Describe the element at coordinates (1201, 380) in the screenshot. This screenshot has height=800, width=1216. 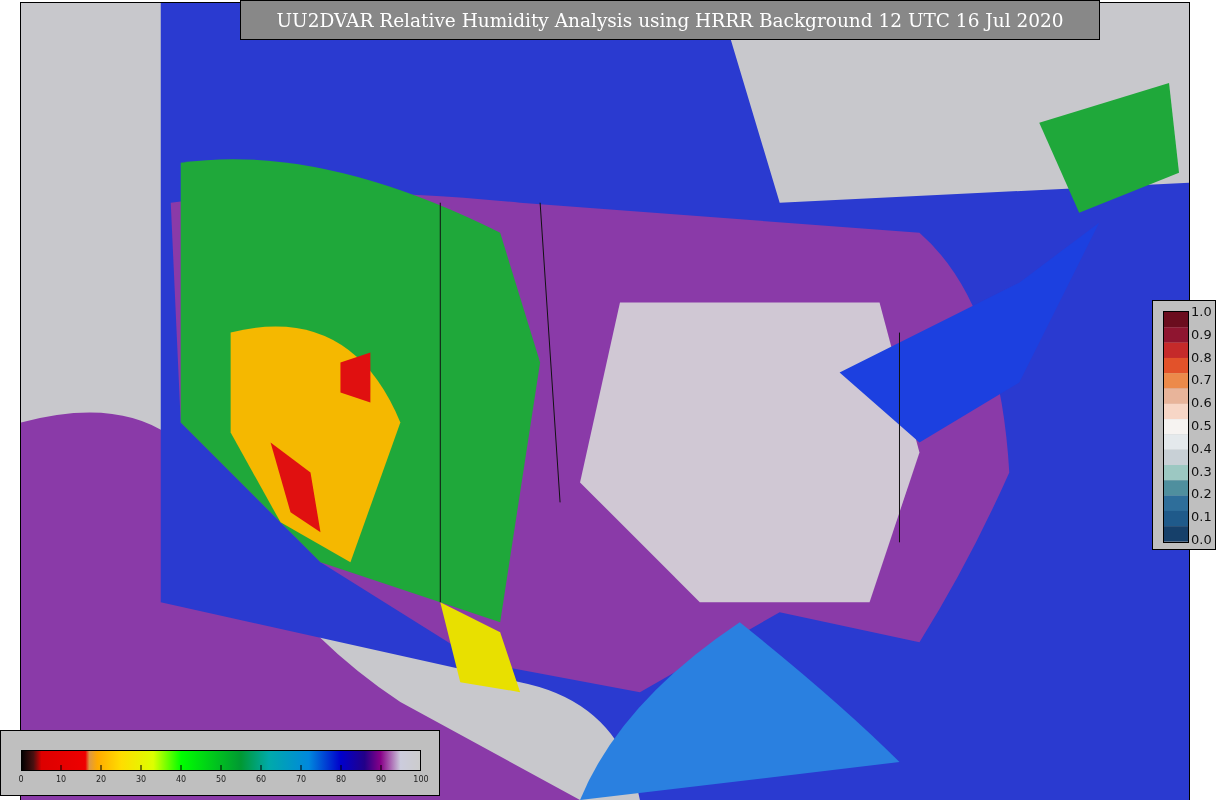
I see `tick-label: 0.7` at that location.